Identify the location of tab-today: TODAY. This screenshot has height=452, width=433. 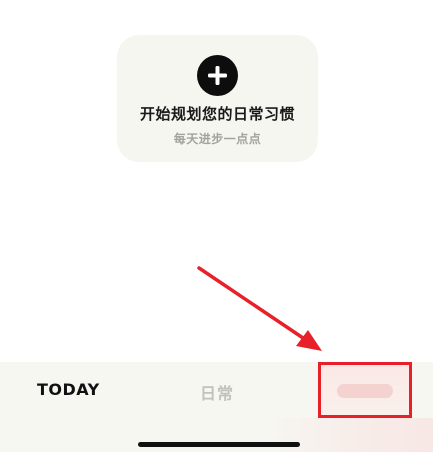
(68, 389).